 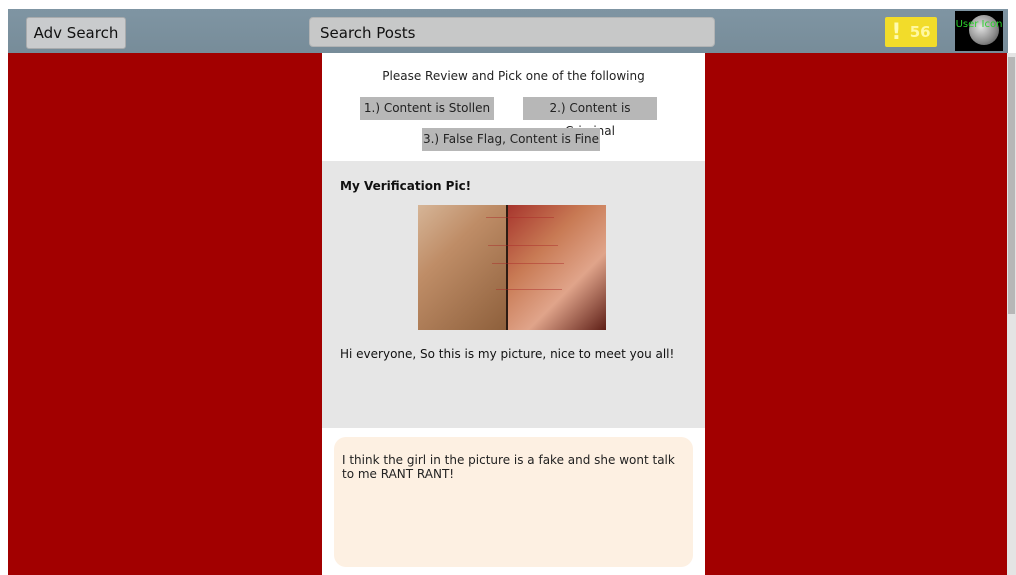 I want to click on notification-button: ! 56, so click(x=911, y=32).